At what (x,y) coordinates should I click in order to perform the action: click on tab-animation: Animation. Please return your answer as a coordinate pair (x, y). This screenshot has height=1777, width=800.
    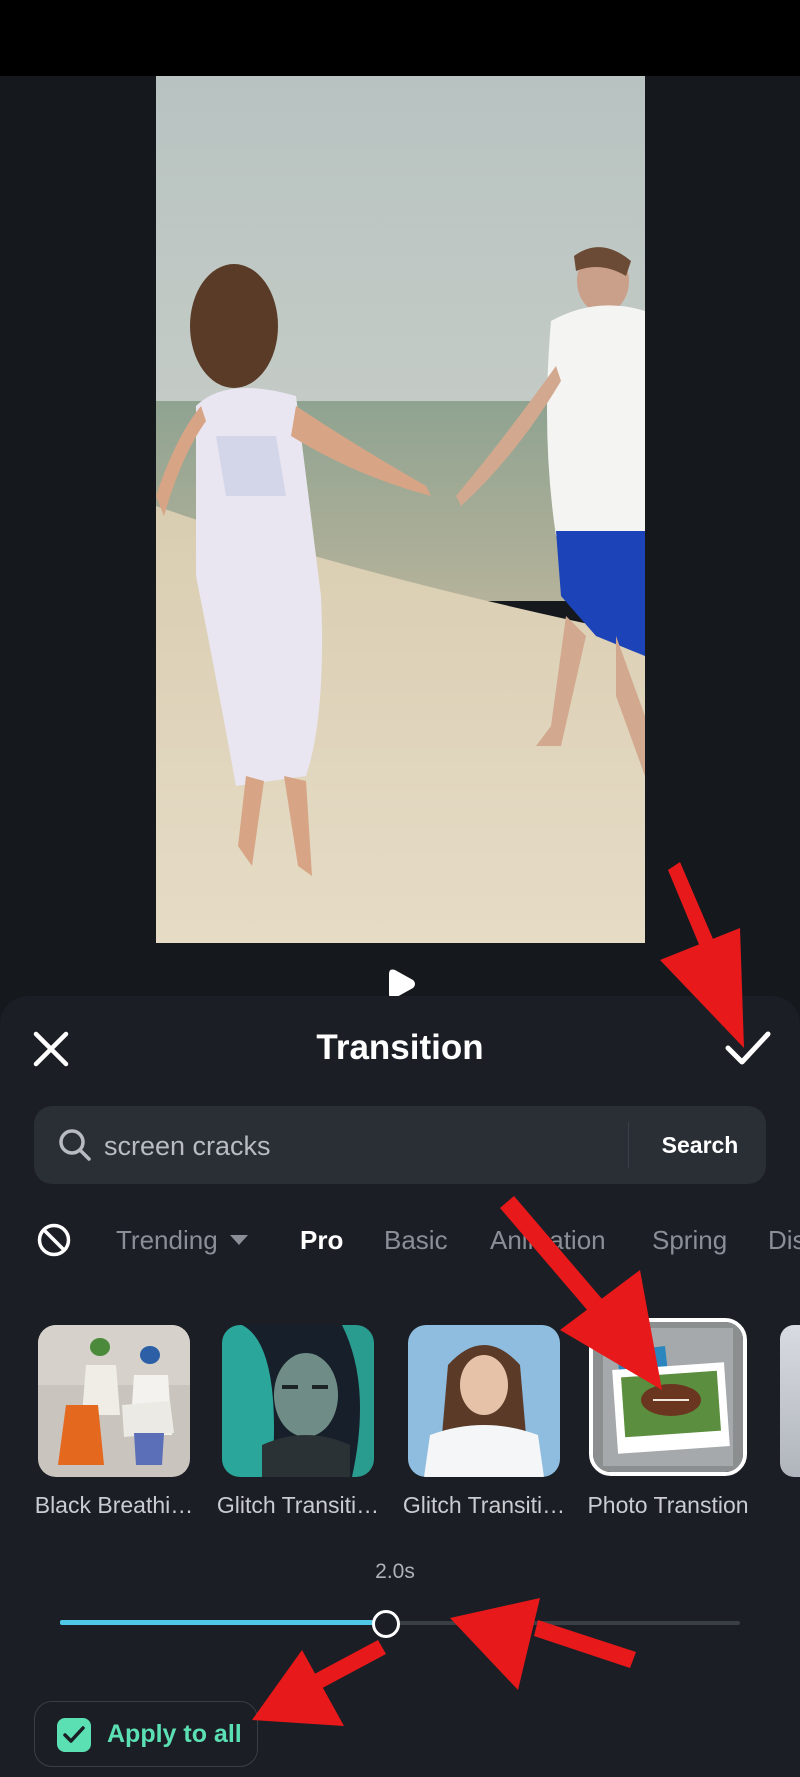
    Looking at the image, I should click on (548, 1240).